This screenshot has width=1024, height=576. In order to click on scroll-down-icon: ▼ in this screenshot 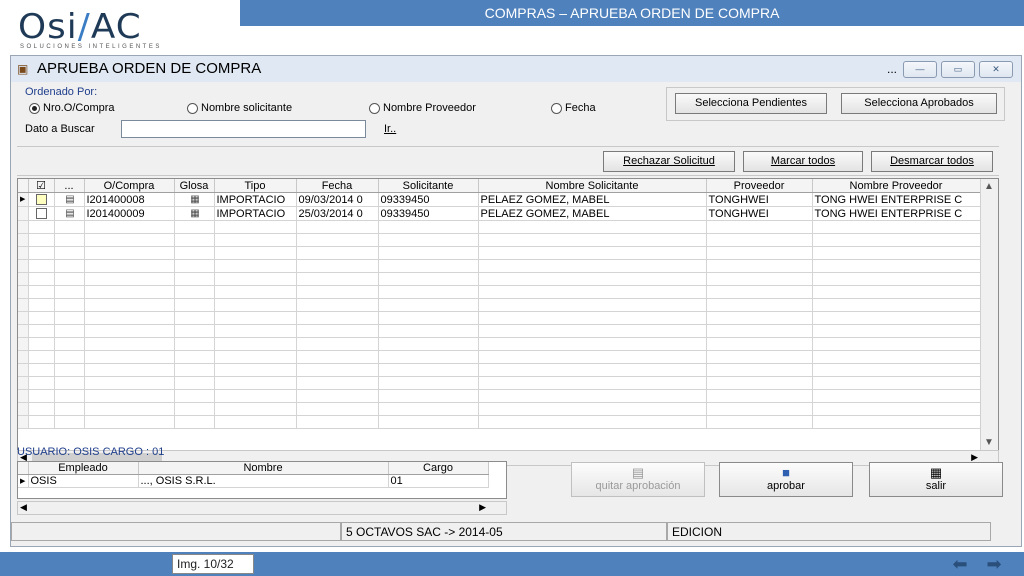, I will do `click(989, 442)`.